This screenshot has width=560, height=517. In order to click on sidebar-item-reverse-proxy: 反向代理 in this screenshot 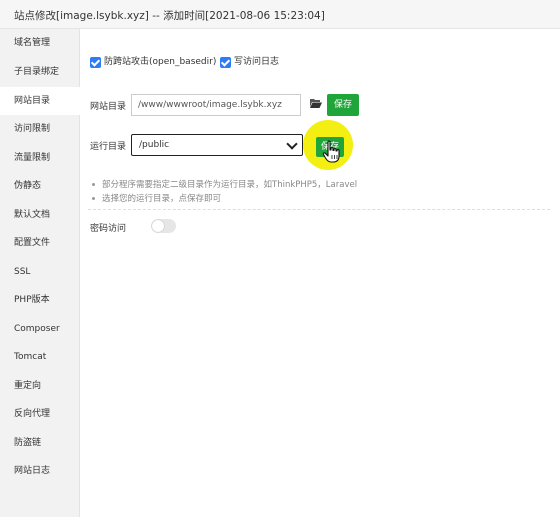, I will do `click(39, 414)`.